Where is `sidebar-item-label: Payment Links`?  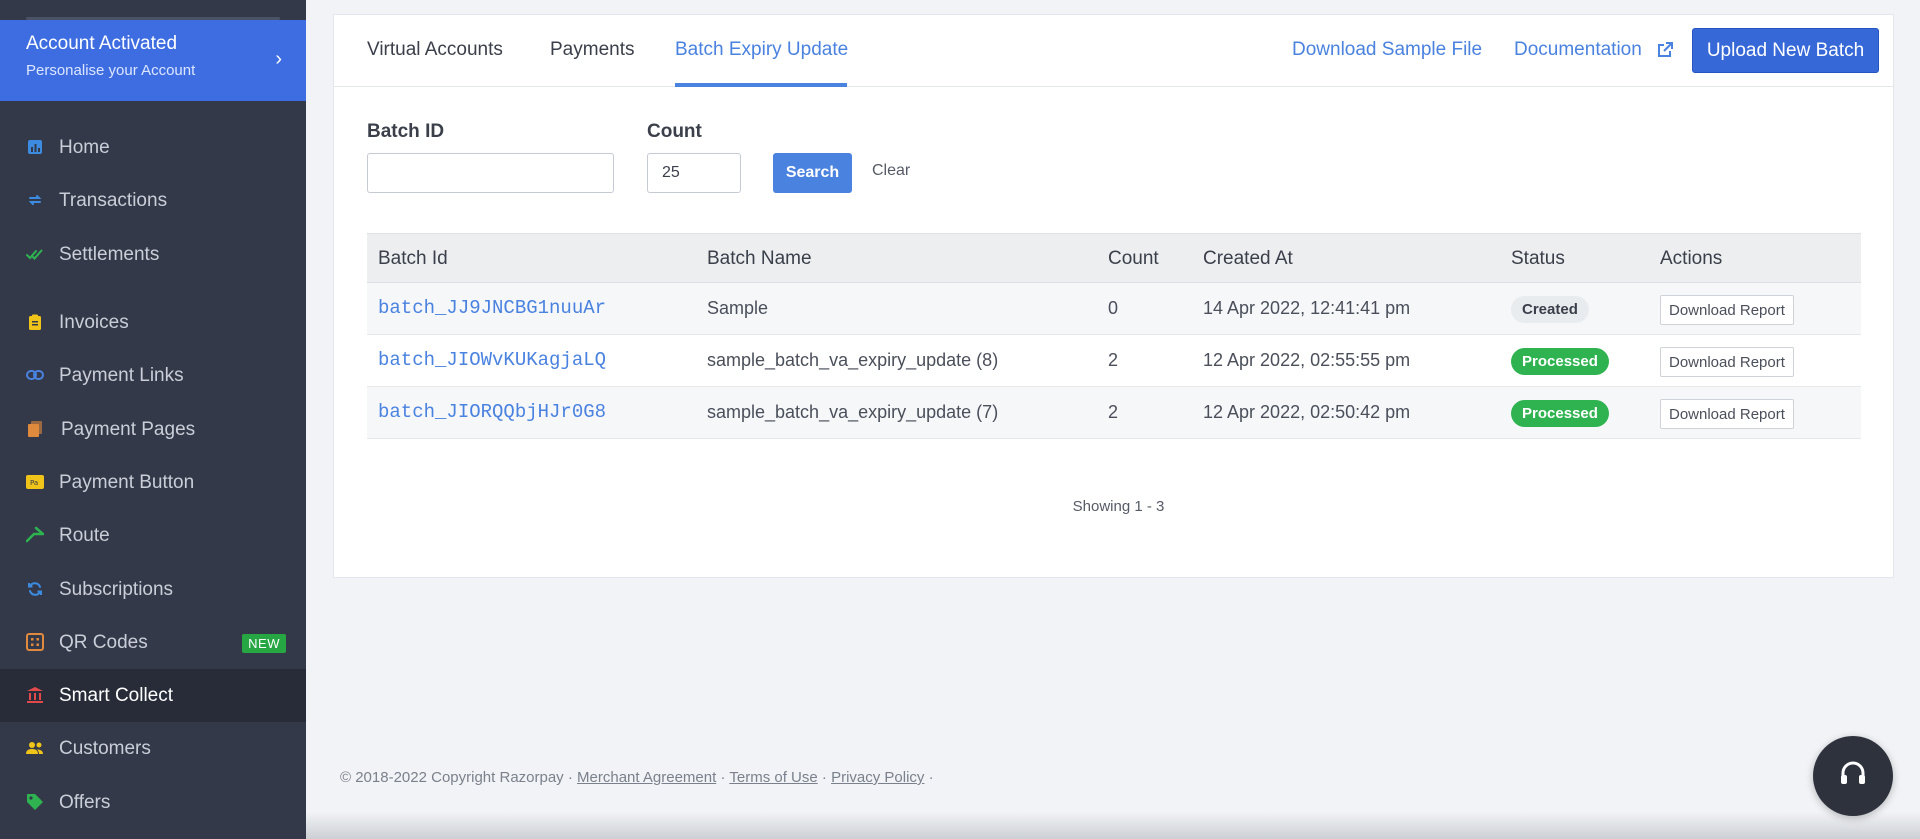
sidebar-item-label: Payment Links is located at coordinates (121, 375).